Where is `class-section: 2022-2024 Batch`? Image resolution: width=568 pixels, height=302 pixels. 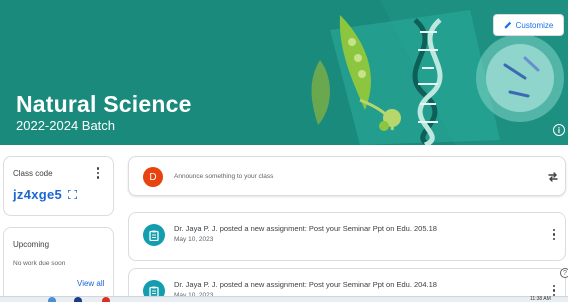
class-section: 2022-2024 Batch is located at coordinates (66, 125).